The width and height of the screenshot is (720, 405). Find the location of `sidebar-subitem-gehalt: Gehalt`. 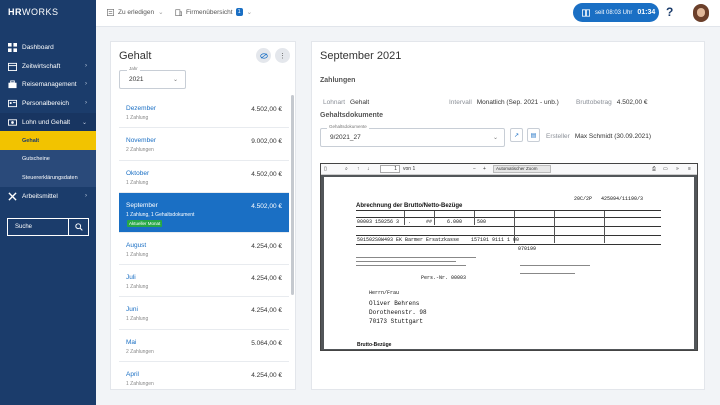

sidebar-subitem-gehalt: Gehalt is located at coordinates (48, 140).